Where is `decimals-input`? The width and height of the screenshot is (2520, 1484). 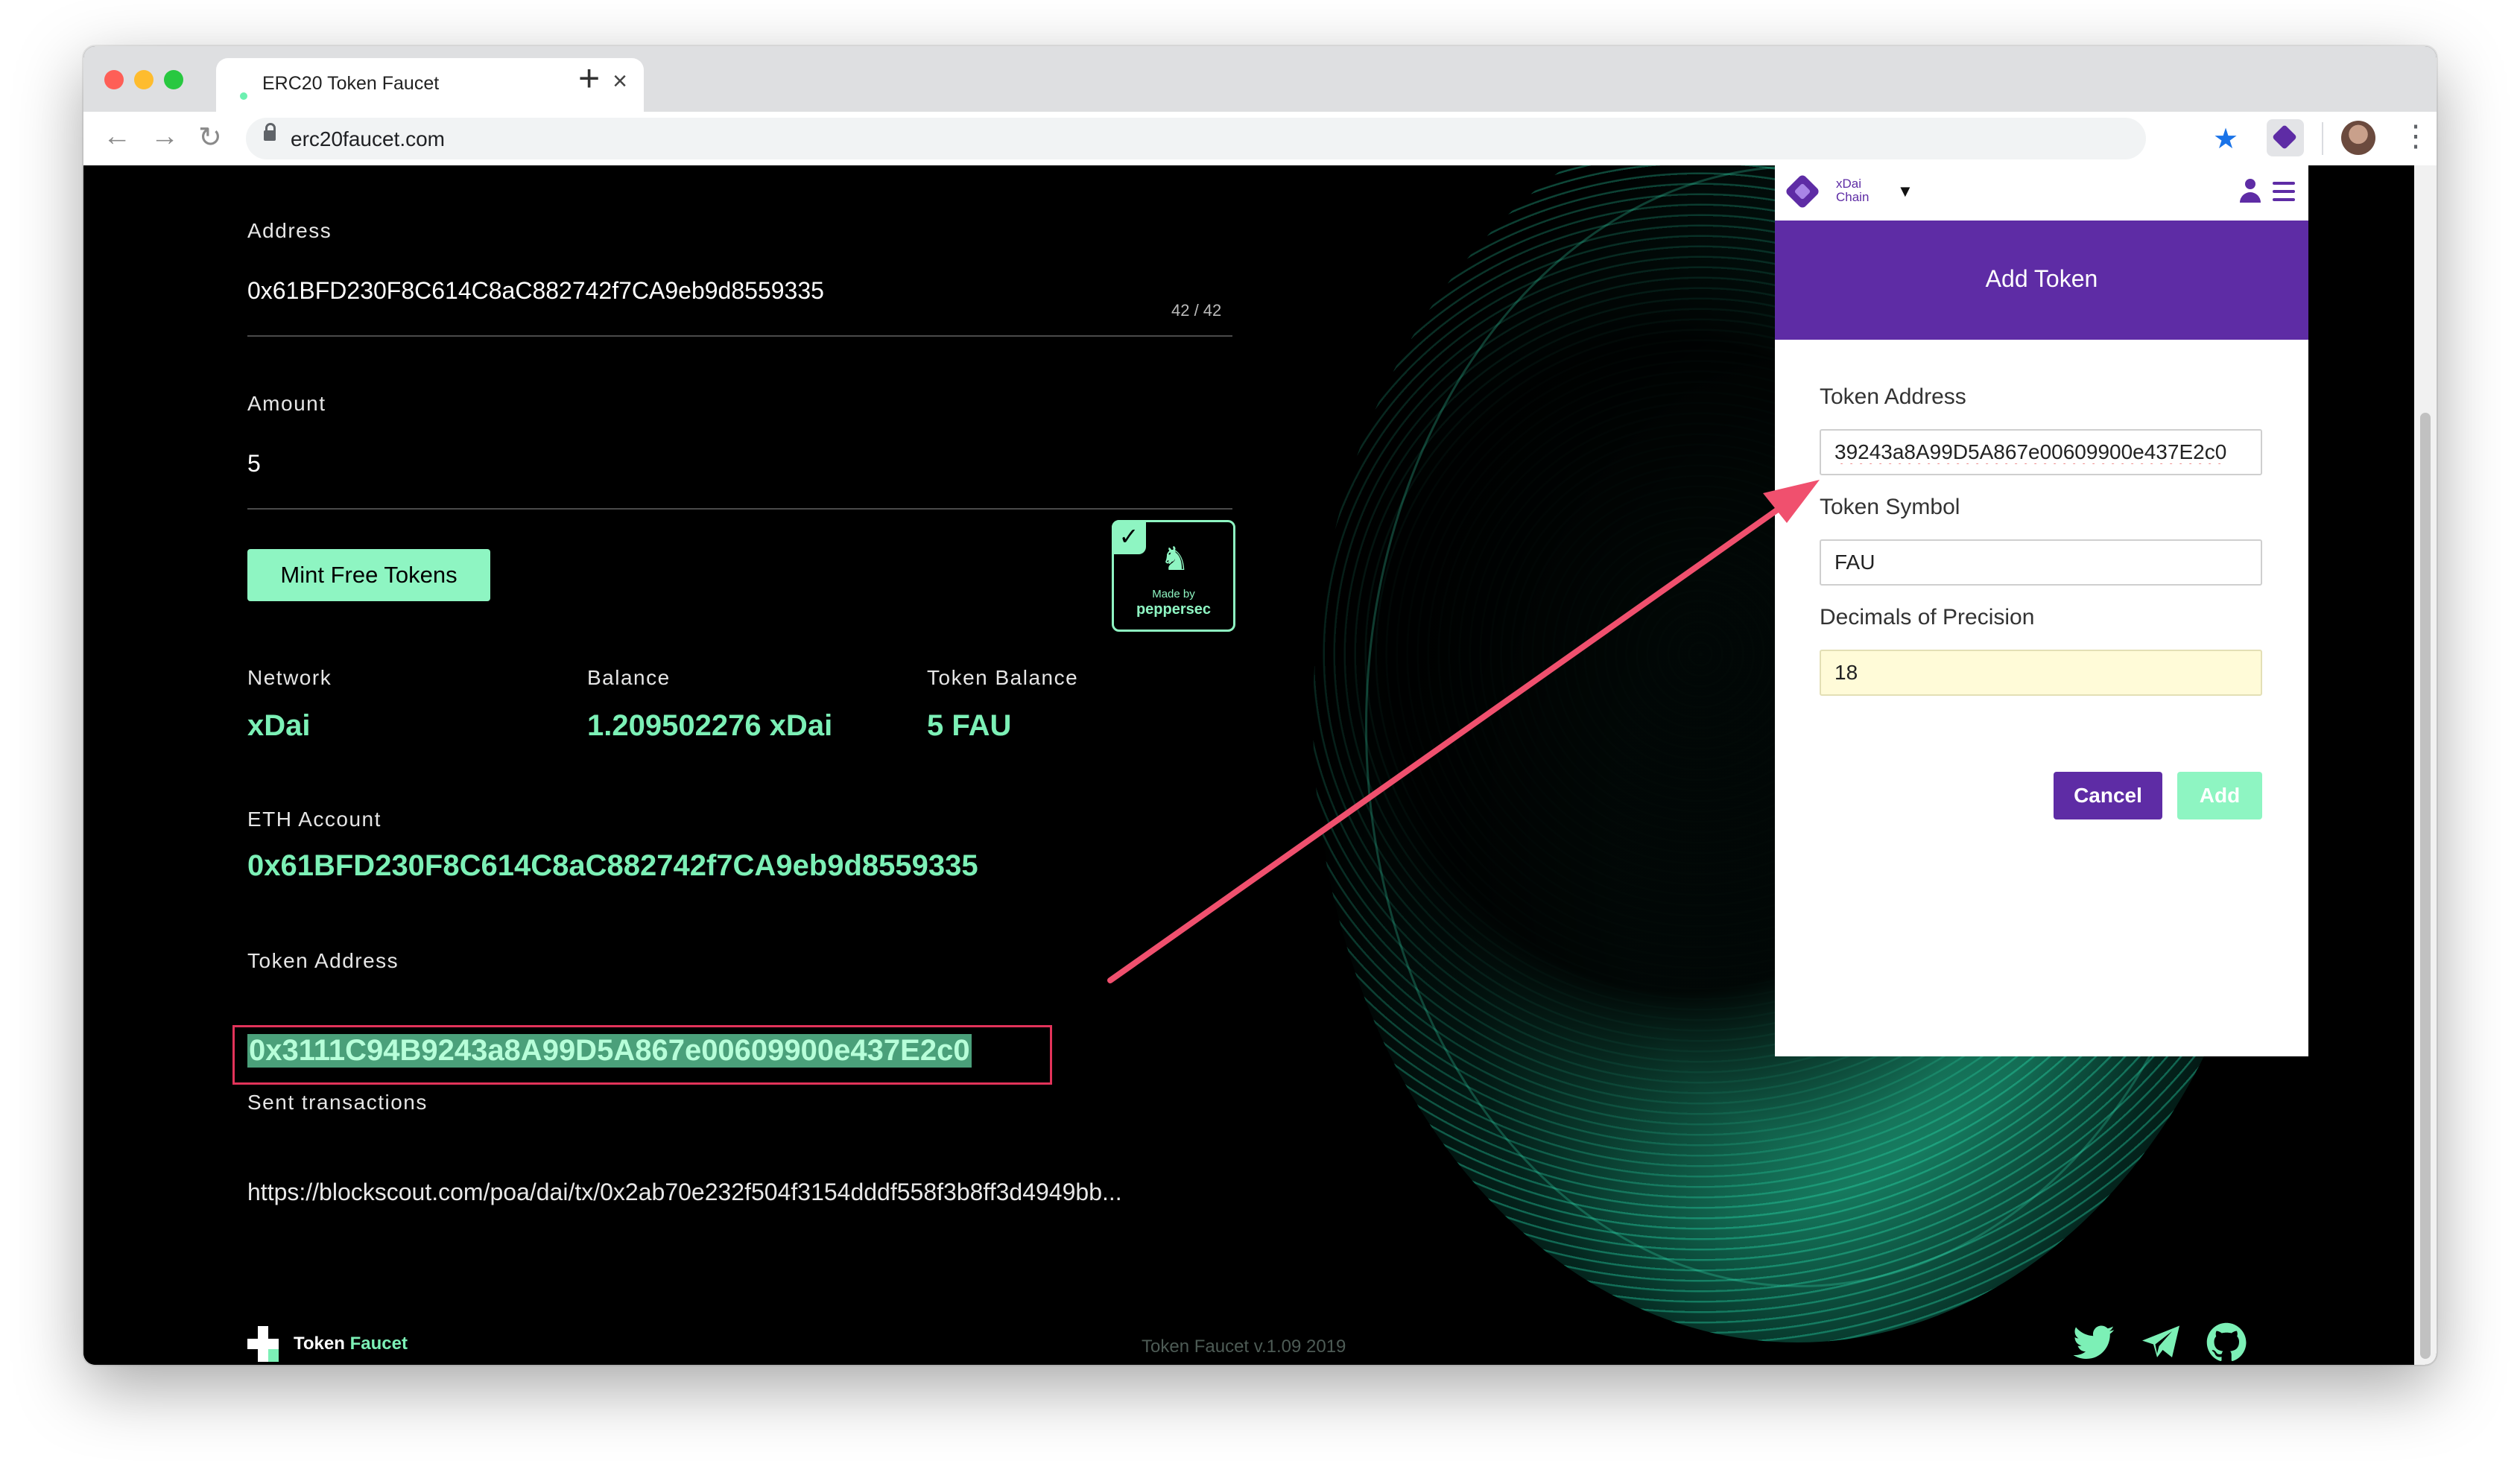 decimals-input is located at coordinates (2041, 673).